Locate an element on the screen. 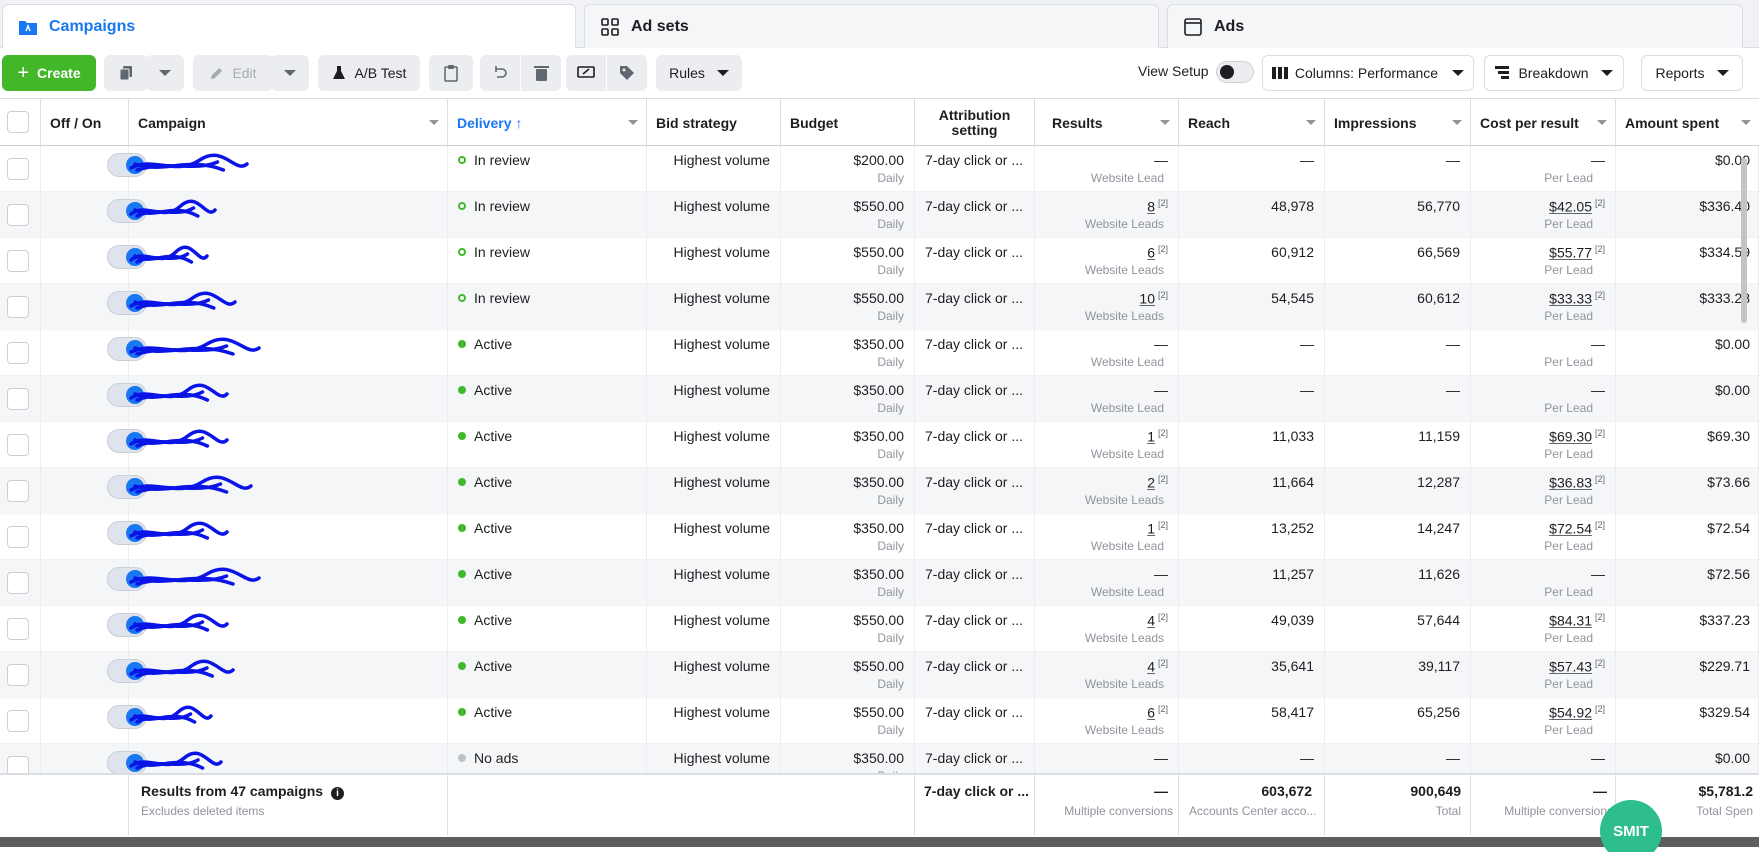 The height and width of the screenshot is (852, 1759). results-link: 8 is located at coordinates (1151, 207).